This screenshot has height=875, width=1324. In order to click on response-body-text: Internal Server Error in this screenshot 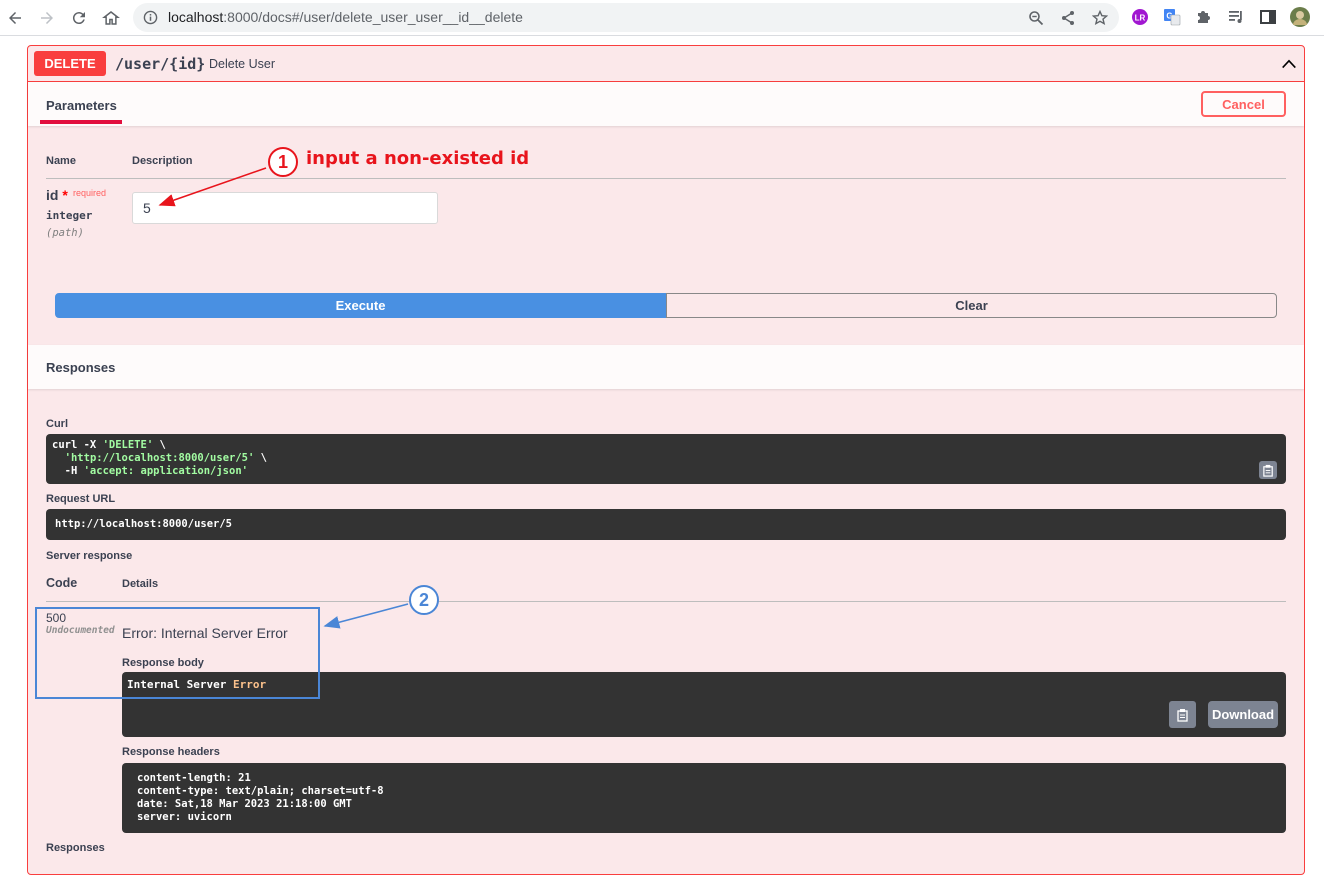, I will do `click(197, 684)`.